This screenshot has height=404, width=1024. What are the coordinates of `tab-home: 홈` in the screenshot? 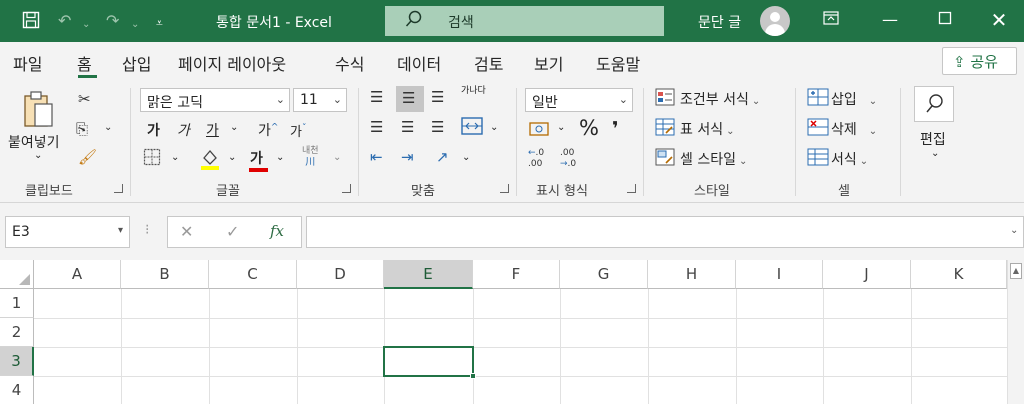 It's located at (84, 63).